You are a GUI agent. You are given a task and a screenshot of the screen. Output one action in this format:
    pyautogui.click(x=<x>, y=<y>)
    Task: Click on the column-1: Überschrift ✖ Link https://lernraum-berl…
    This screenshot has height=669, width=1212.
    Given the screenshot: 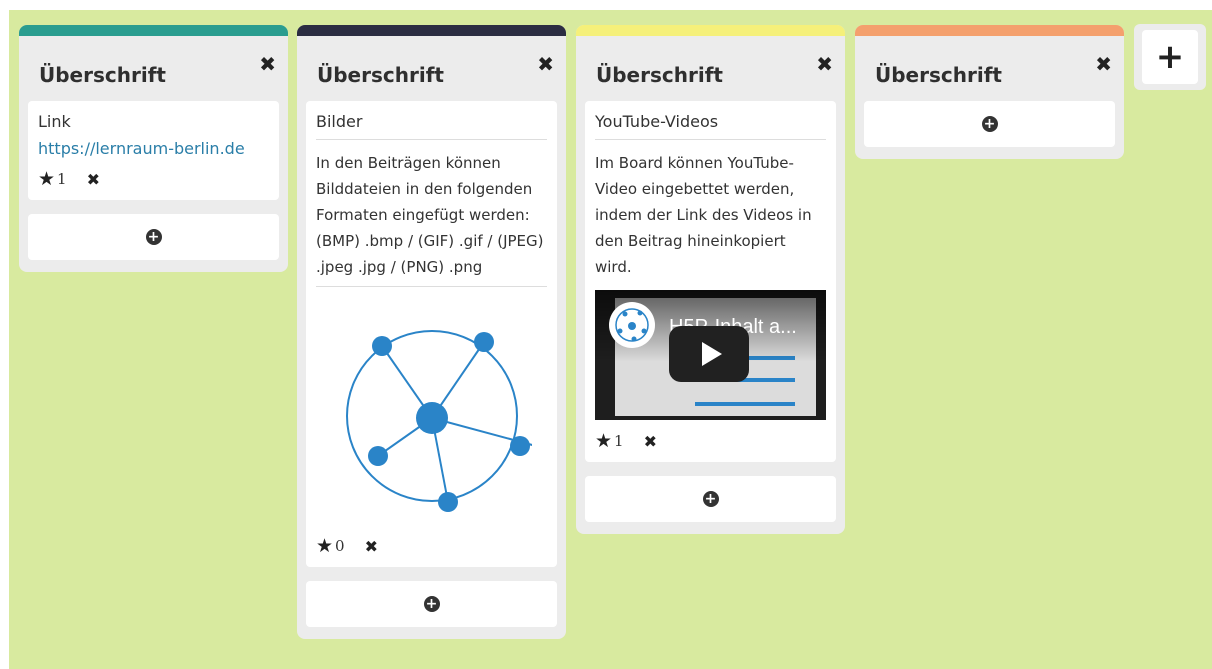 What is the action you would take?
    pyautogui.click(x=153, y=148)
    